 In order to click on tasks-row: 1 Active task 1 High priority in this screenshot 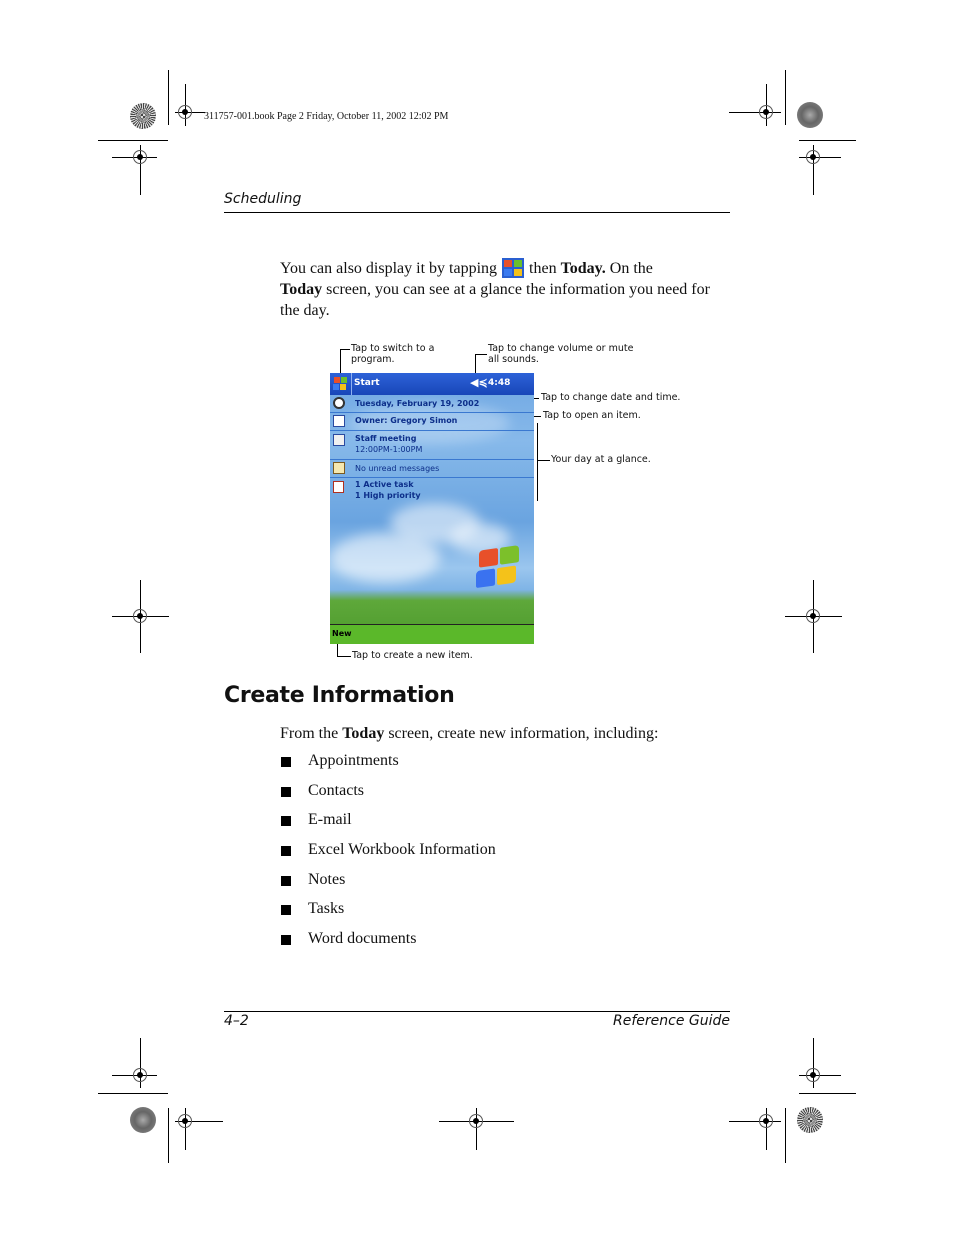, I will do `click(432, 492)`.